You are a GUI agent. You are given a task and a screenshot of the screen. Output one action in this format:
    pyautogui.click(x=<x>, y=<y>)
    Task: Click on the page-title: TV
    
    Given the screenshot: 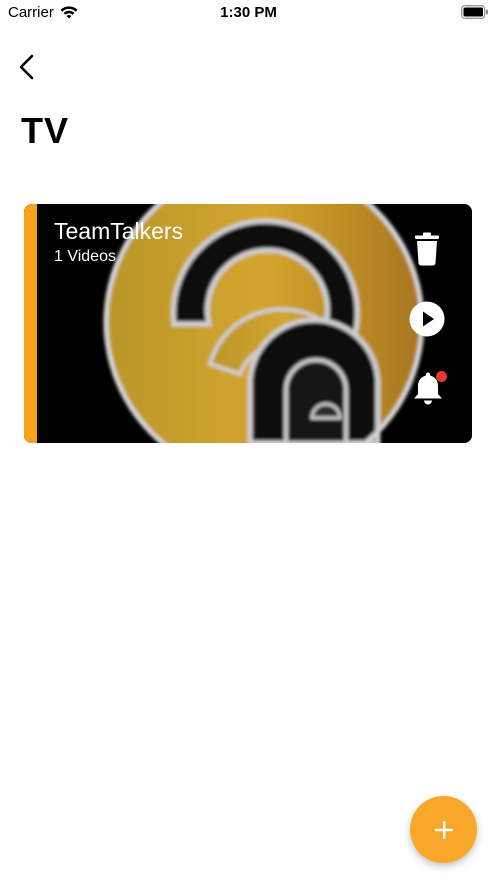 What is the action you would take?
    pyautogui.click(x=45, y=130)
    